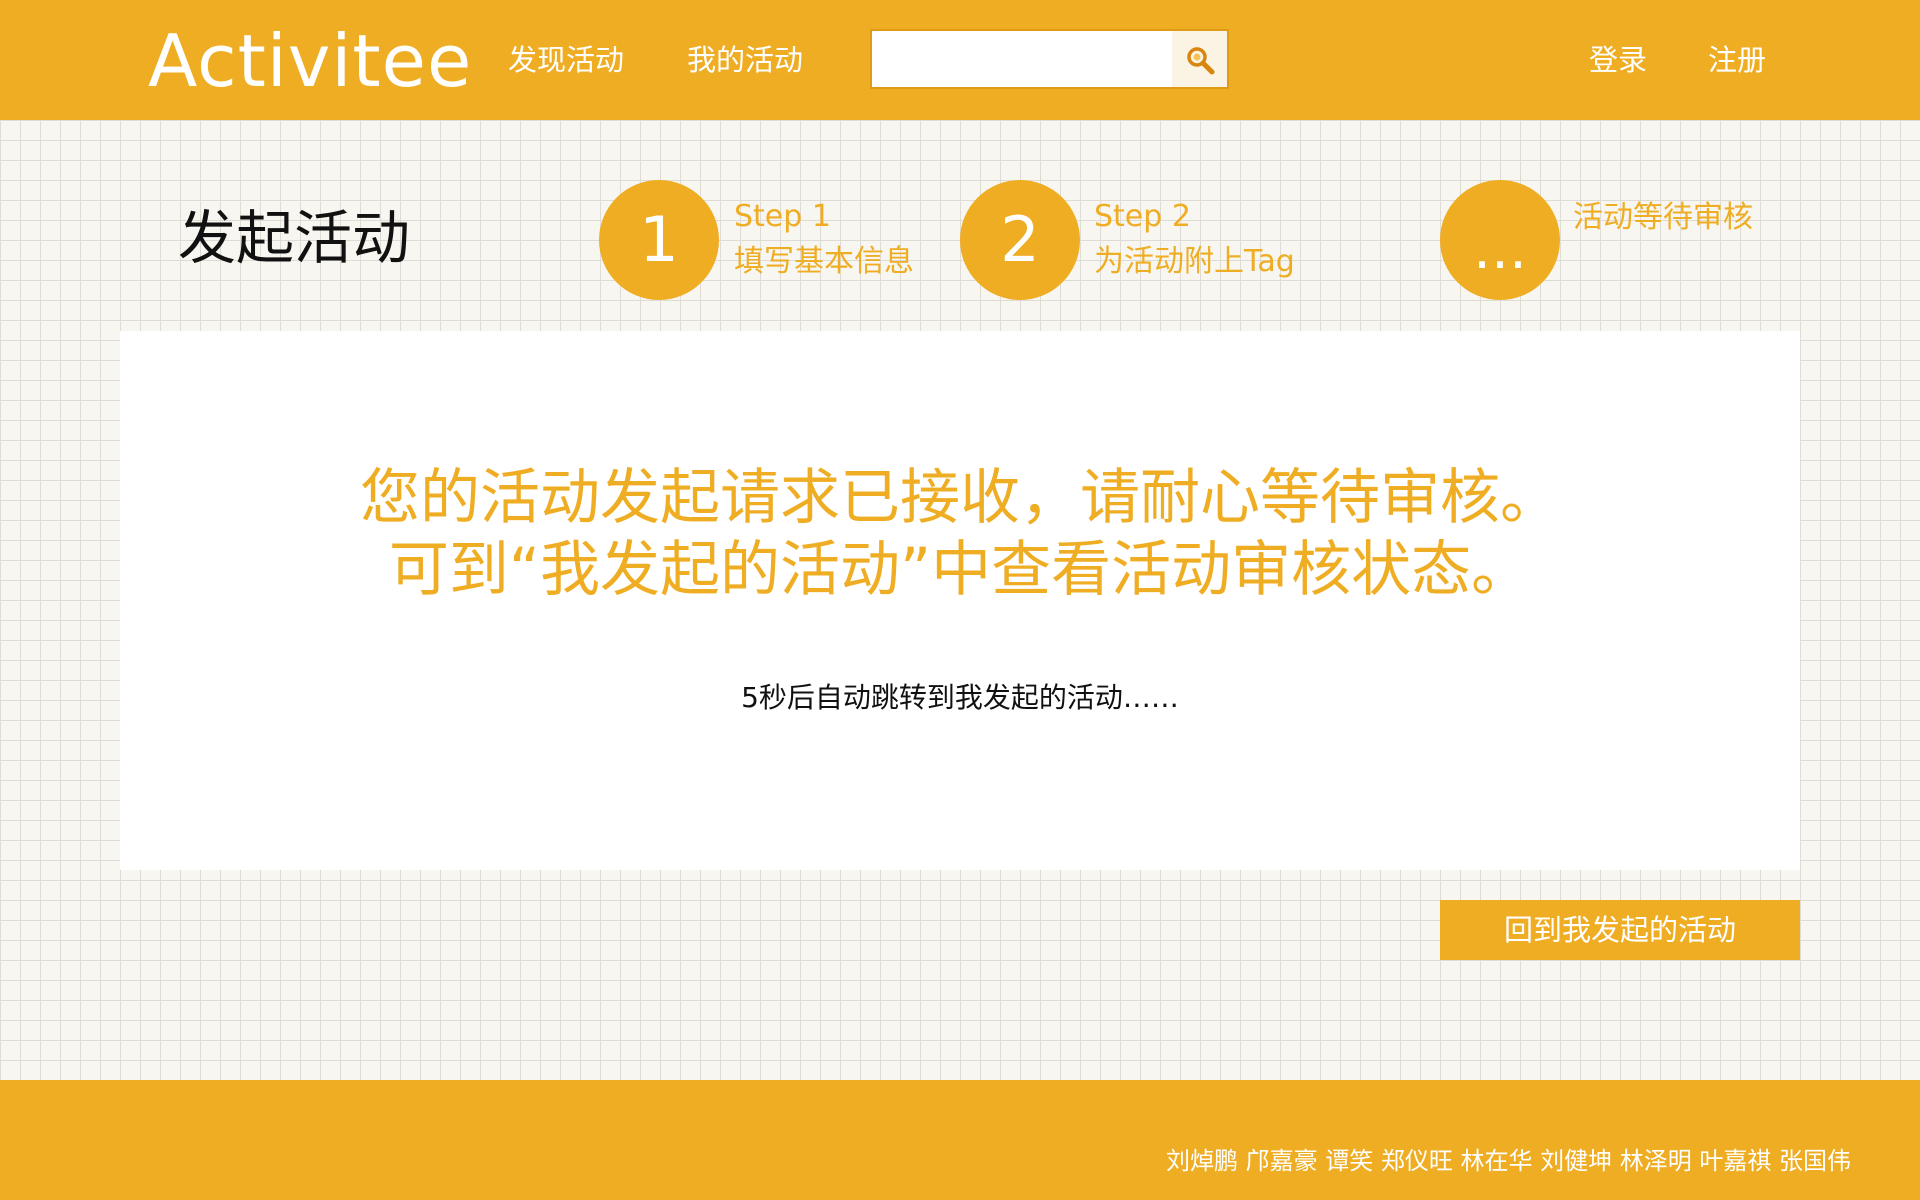  What do you see at coordinates (960, 570) in the screenshot?
I see `confirmation-message-line-2: 可到“我发起的活动”中查看活动审核状态。` at bounding box center [960, 570].